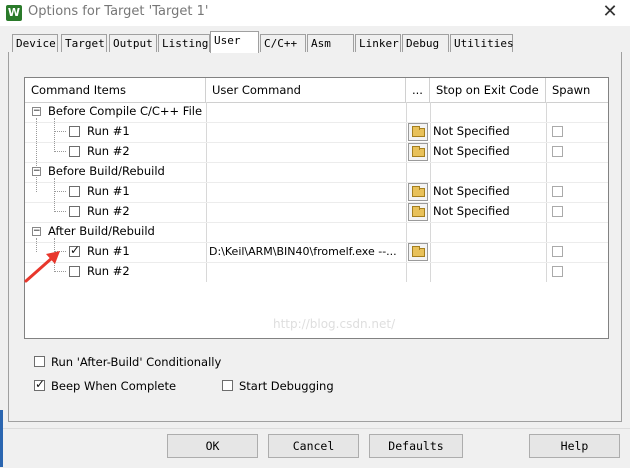  What do you see at coordinates (42, 267) in the screenshot?
I see `red-arrow-icon` at bounding box center [42, 267].